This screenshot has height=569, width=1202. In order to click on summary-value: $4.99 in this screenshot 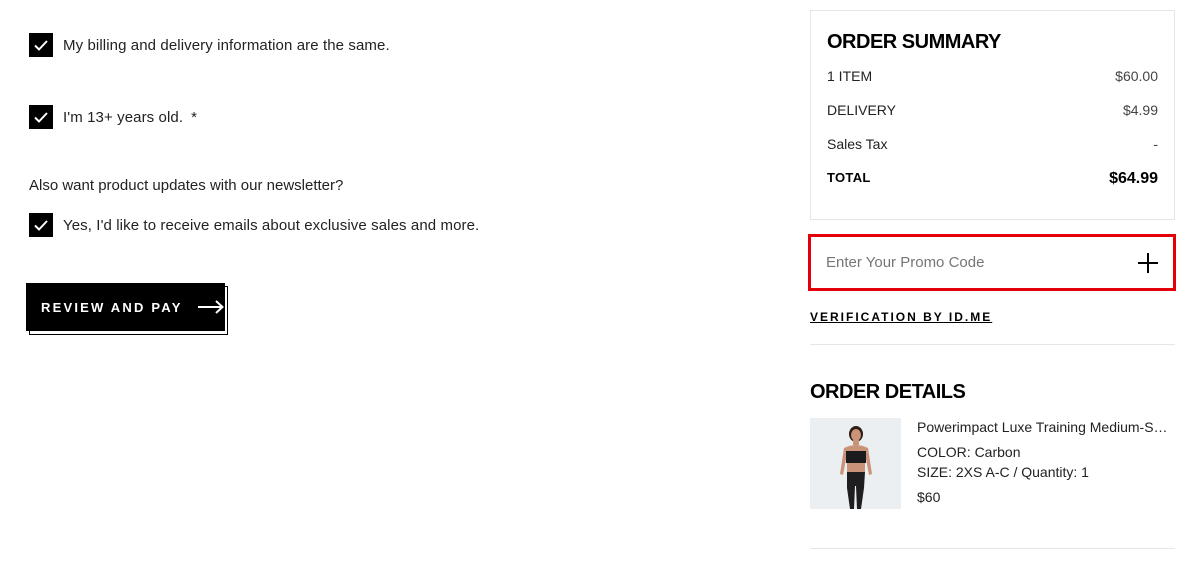, I will do `click(1140, 110)`.